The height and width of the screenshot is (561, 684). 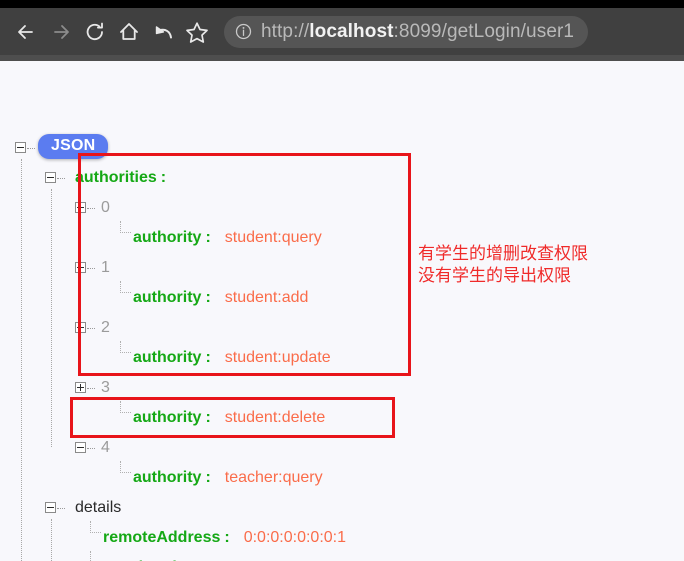 What do you see at coordinates (91, 269) in the screenshot?
I see `expander-index-1-dots` at bounding box center [91, 269].